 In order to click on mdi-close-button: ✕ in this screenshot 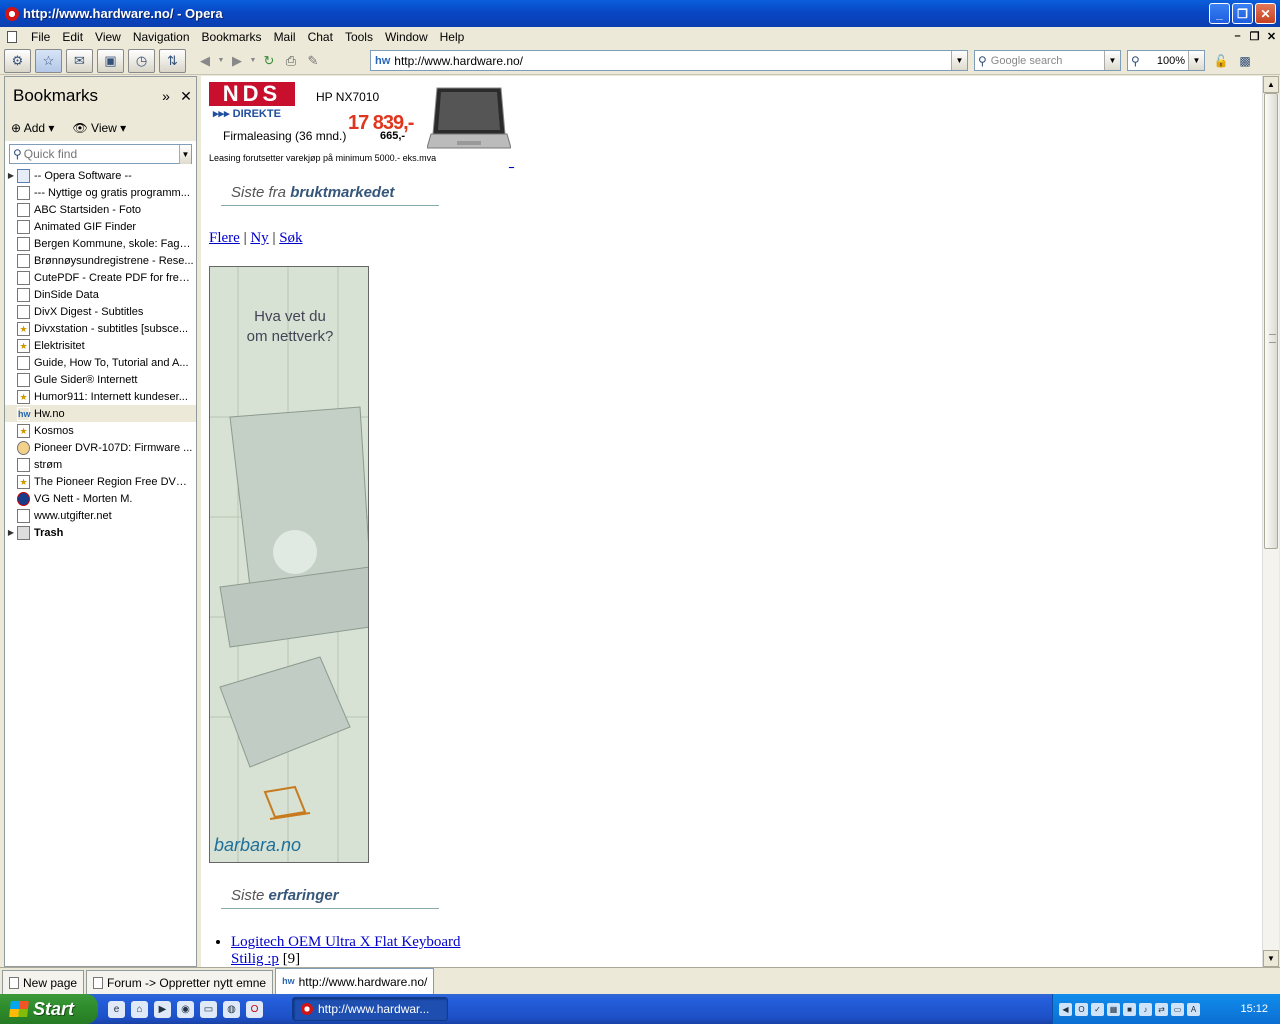, I will do `click(1271, 36)`.